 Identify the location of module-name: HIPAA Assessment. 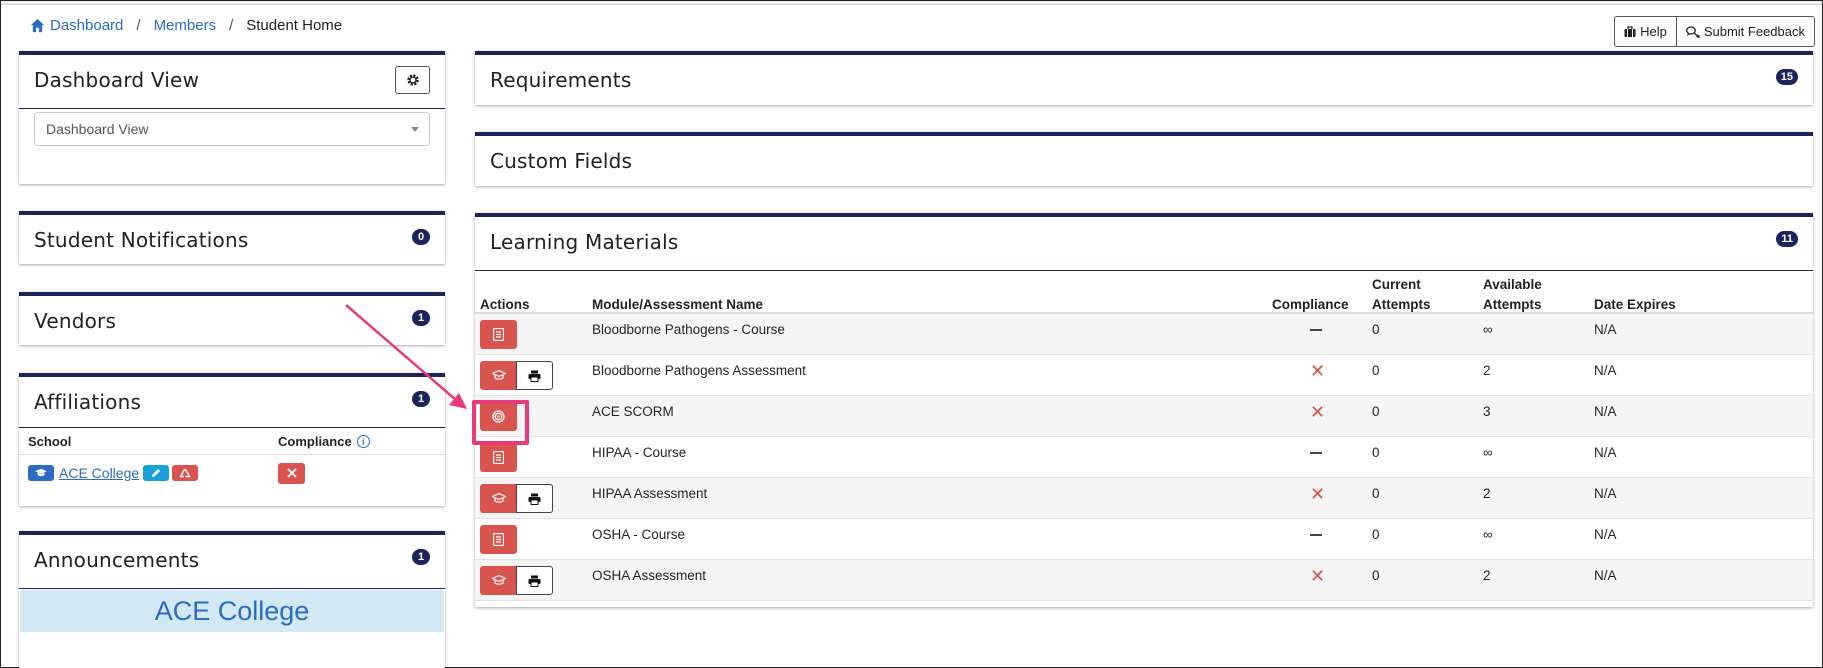
(650, 493).